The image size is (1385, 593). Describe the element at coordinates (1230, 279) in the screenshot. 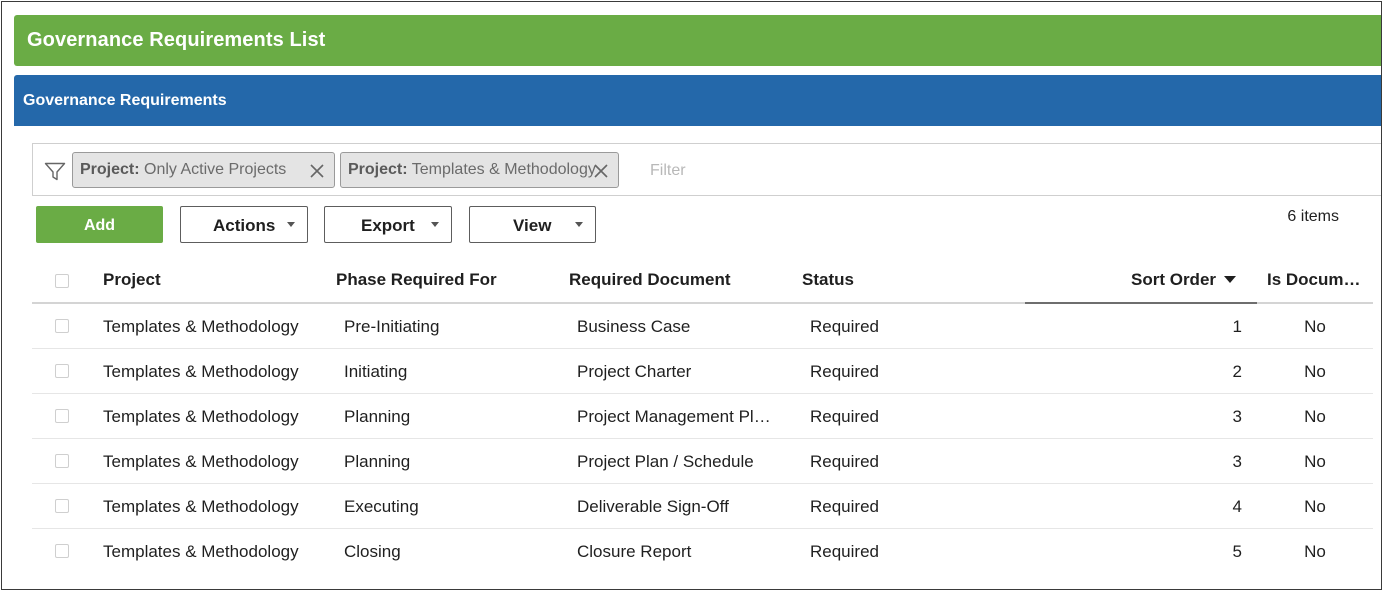

I see `sort-descending-icon` at that location.